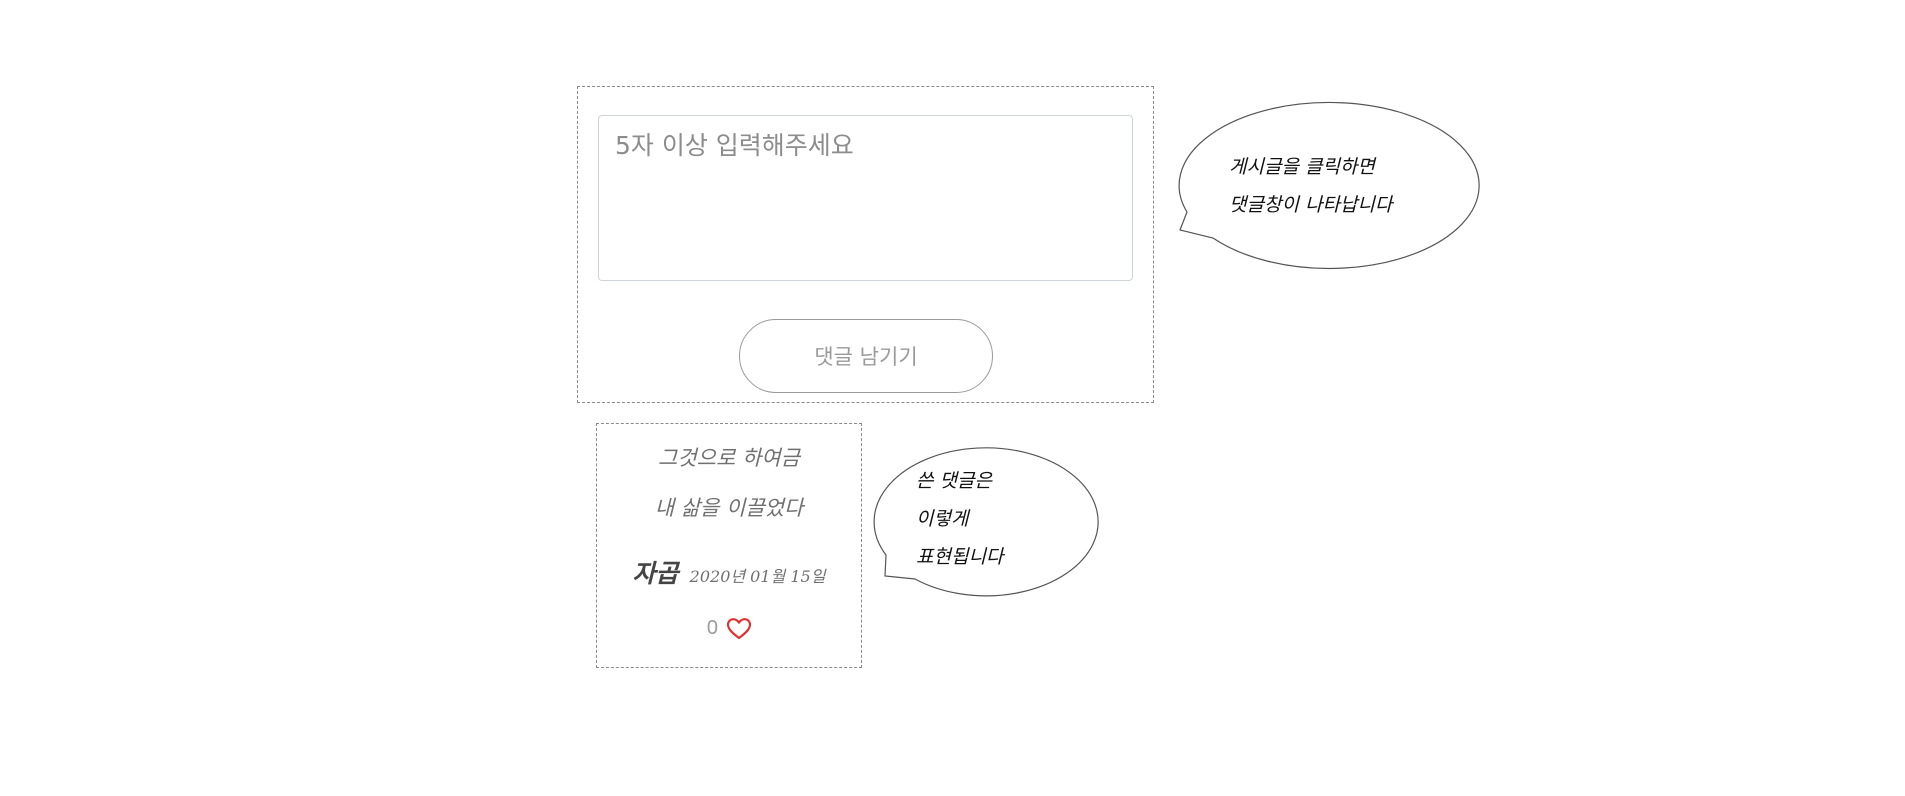  I want to click on submit-comment-button: 댓글 남기기, so click(866, 356).